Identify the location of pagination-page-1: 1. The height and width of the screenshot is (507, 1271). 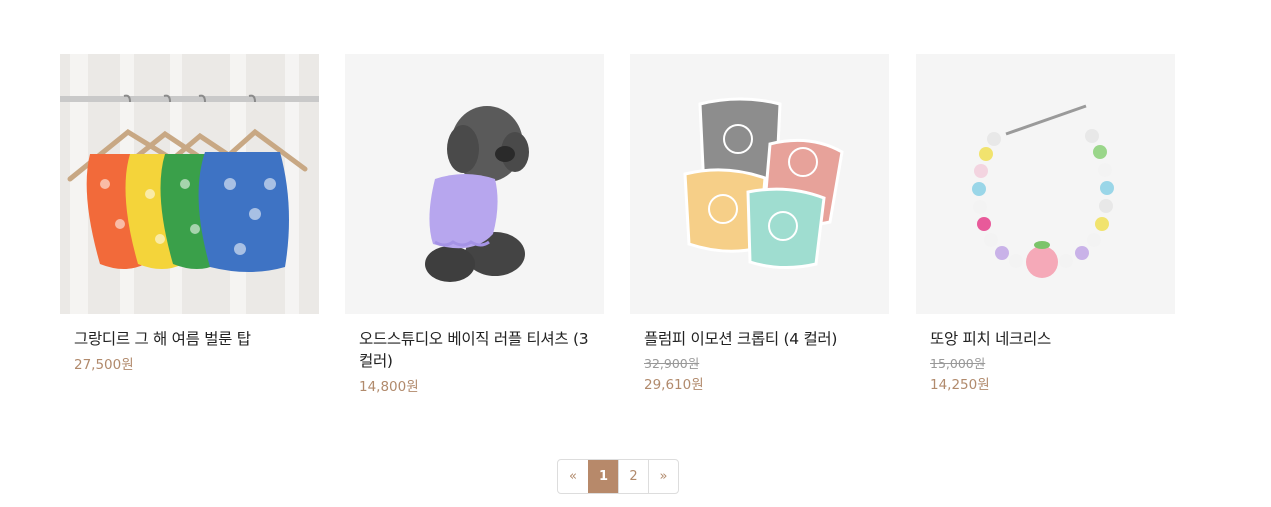
(603, 476).